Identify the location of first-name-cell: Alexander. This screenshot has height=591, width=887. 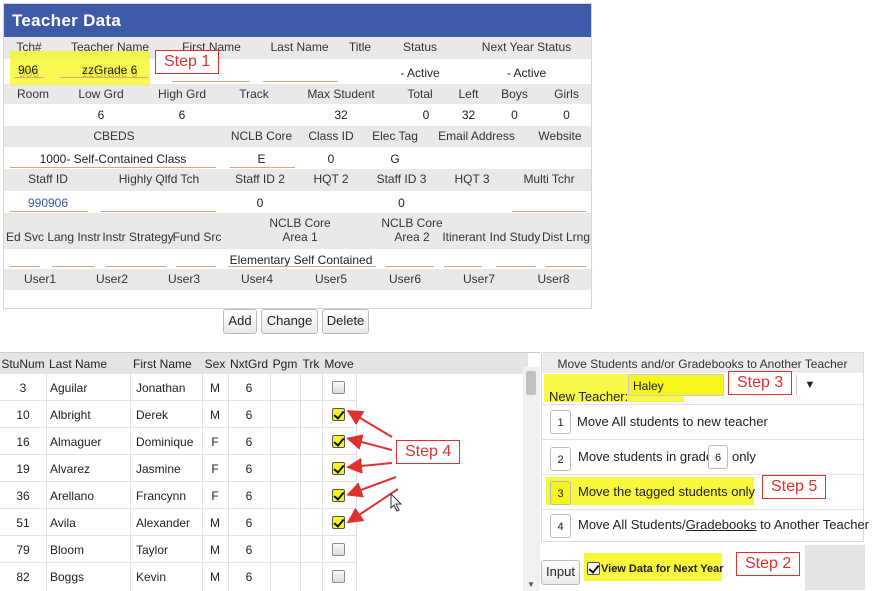
(163, 523).